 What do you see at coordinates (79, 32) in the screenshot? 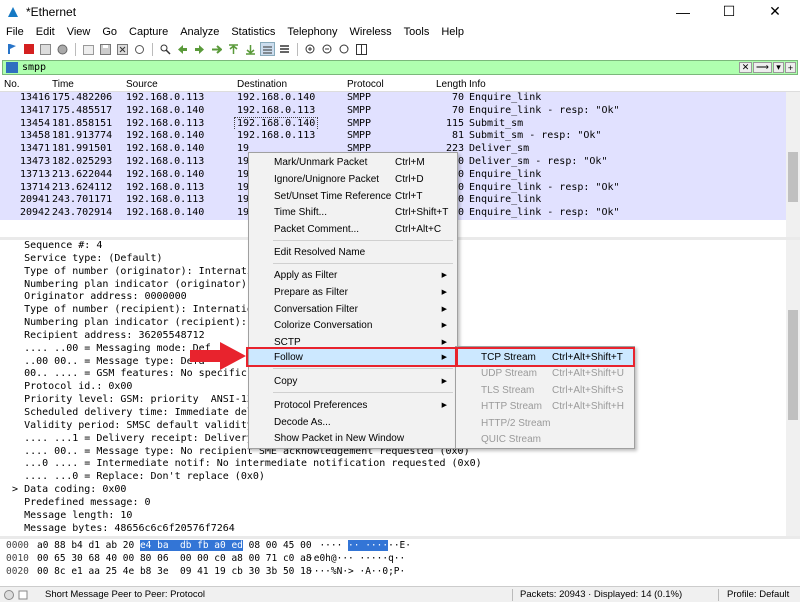
I see `menu-view: View` at bounding box center [79, 32].